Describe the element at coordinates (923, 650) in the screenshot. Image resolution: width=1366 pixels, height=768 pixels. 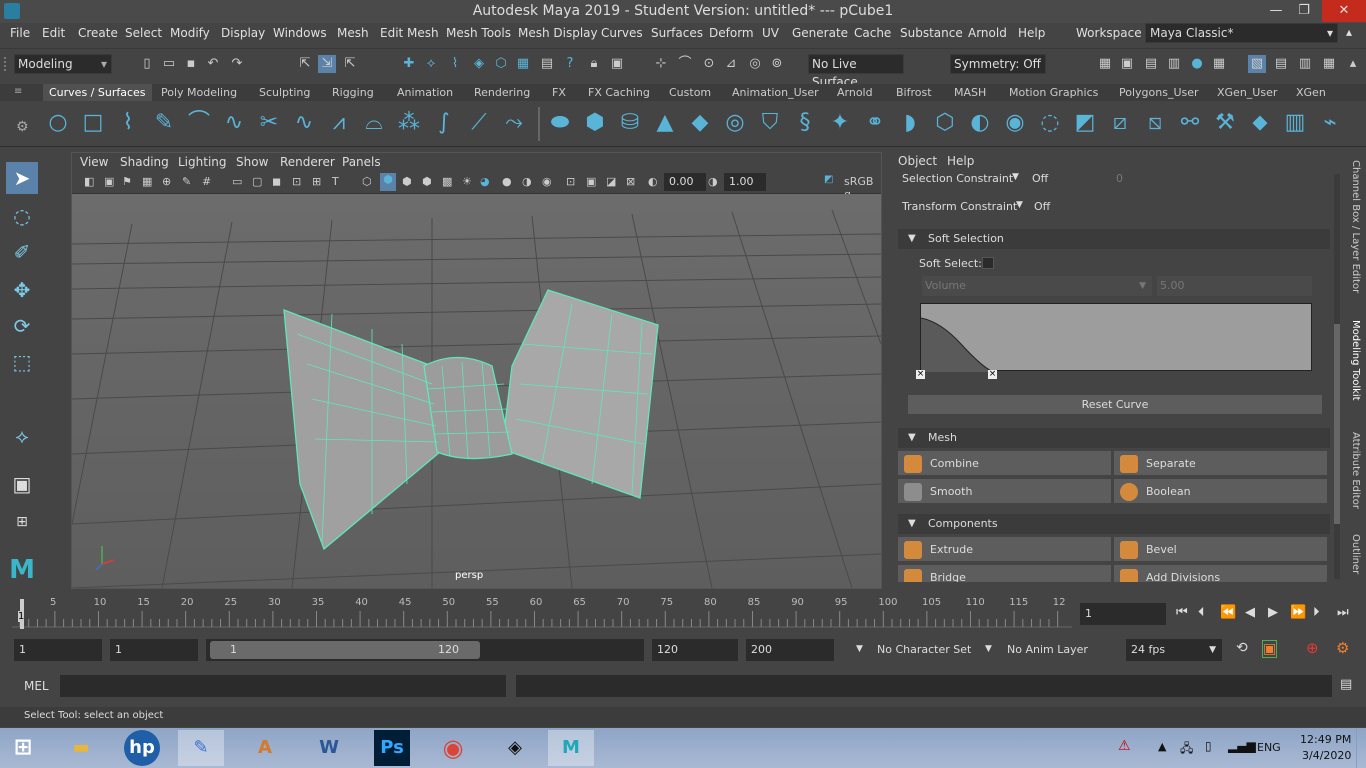
I see `character-set-field: No Character Set` at that location.